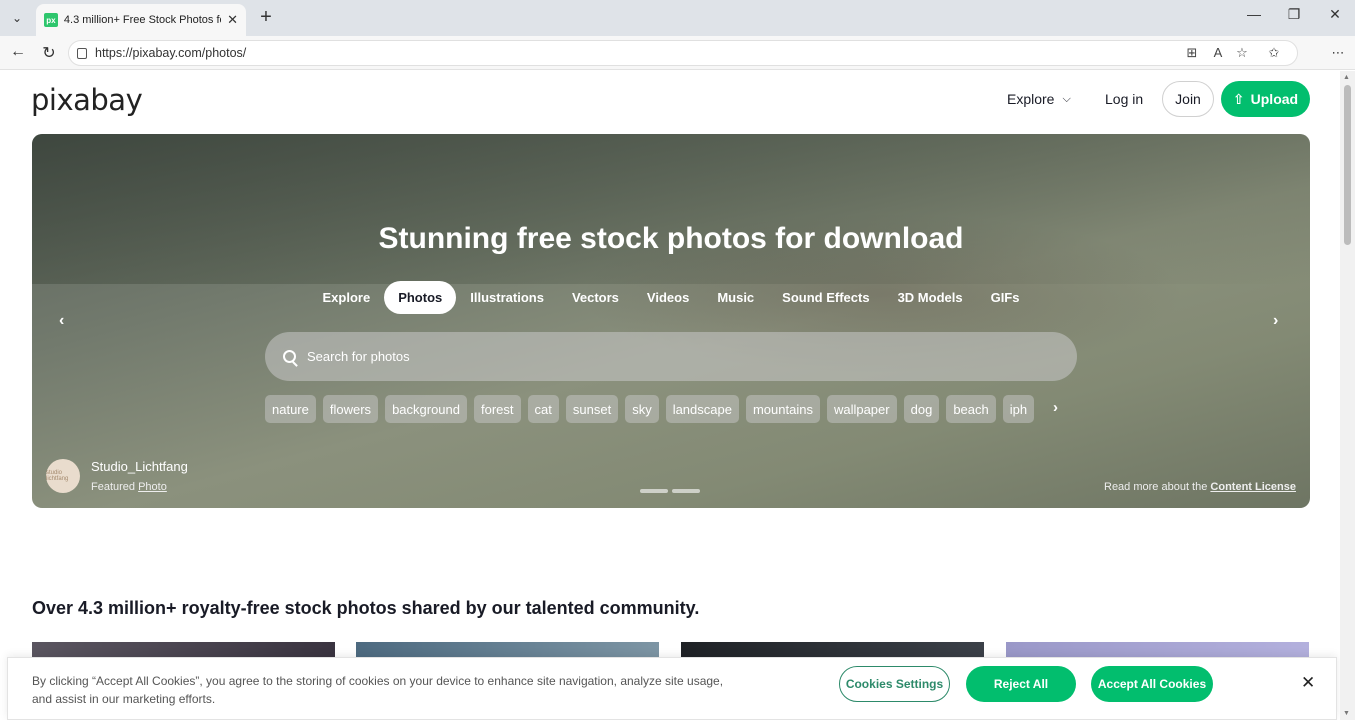  What do you see at coordinates (152, 487) in the screenshot?
I see `featured-photo-link: Photo` at bounding box center [152, 487].